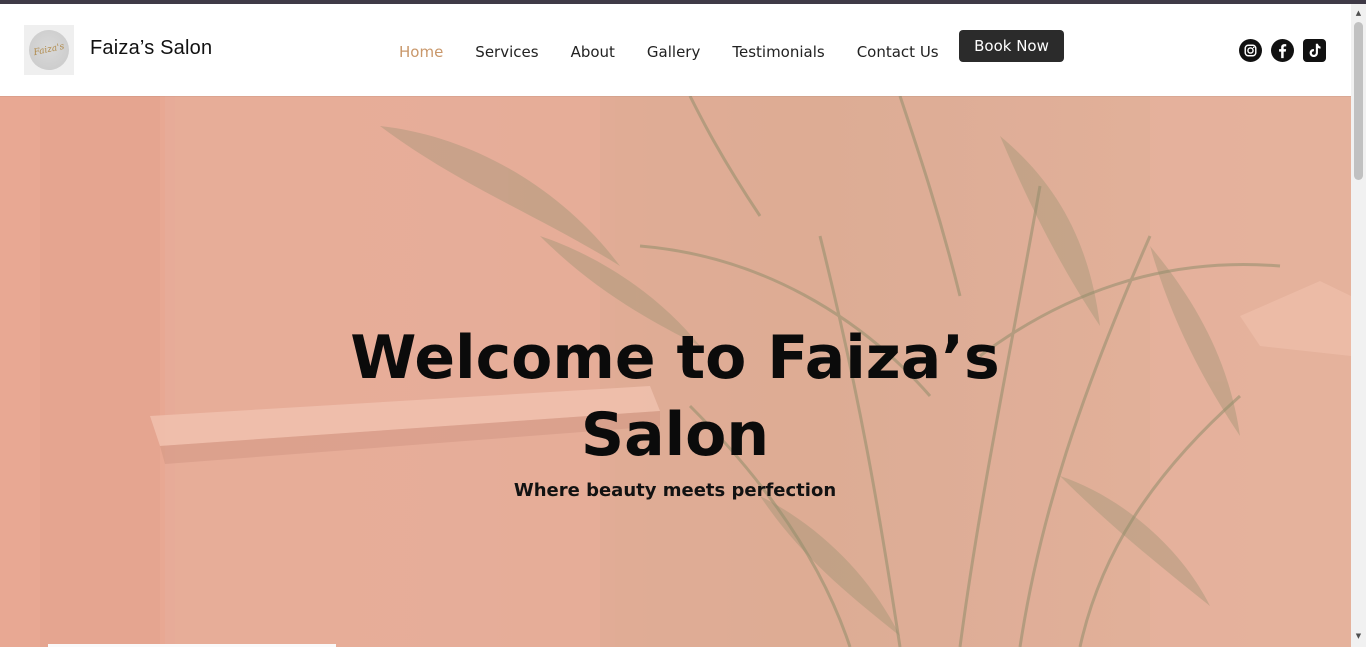  Describe the element at coordinates (778, 52) in the screenshot. I see `nav-testimonials: Testimonials` at that location.